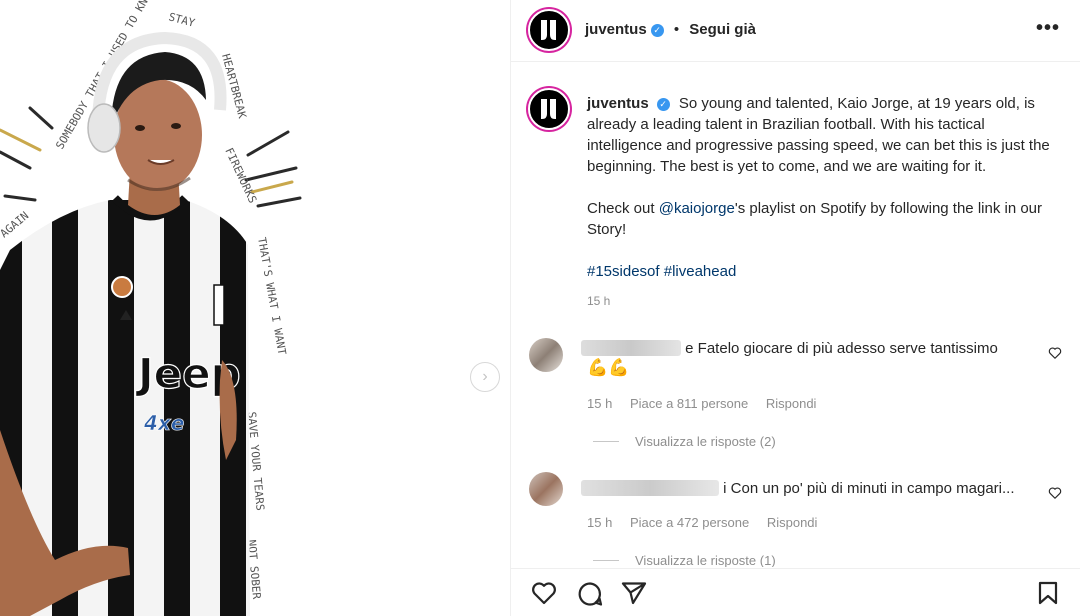 The width and height of the screenshot is (1080, 616). I want to click on hashtag-link: #liveahead, so click(700, 271).